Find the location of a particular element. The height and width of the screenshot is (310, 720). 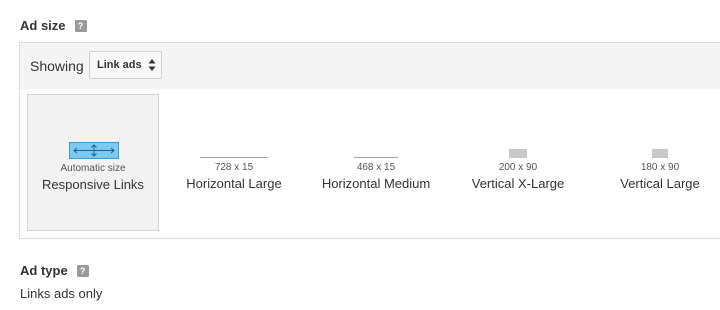

size-option-horizontal-large: 728 x 15 Horizontal Large is located at coordinates (234, 162).